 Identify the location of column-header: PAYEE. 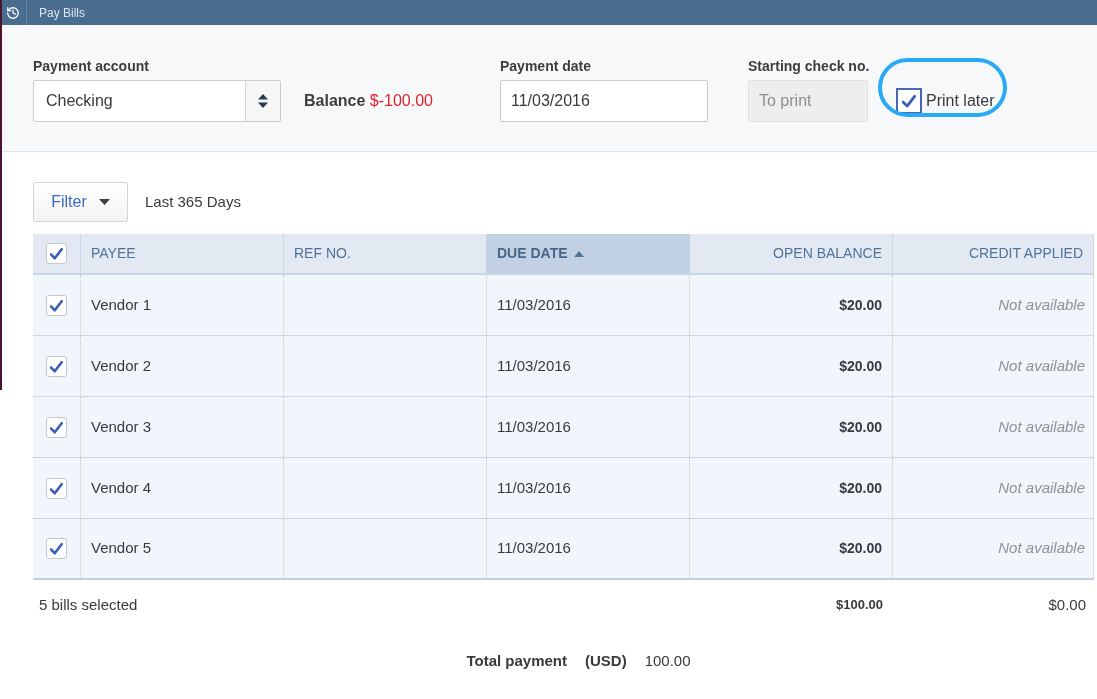
(182, 253).